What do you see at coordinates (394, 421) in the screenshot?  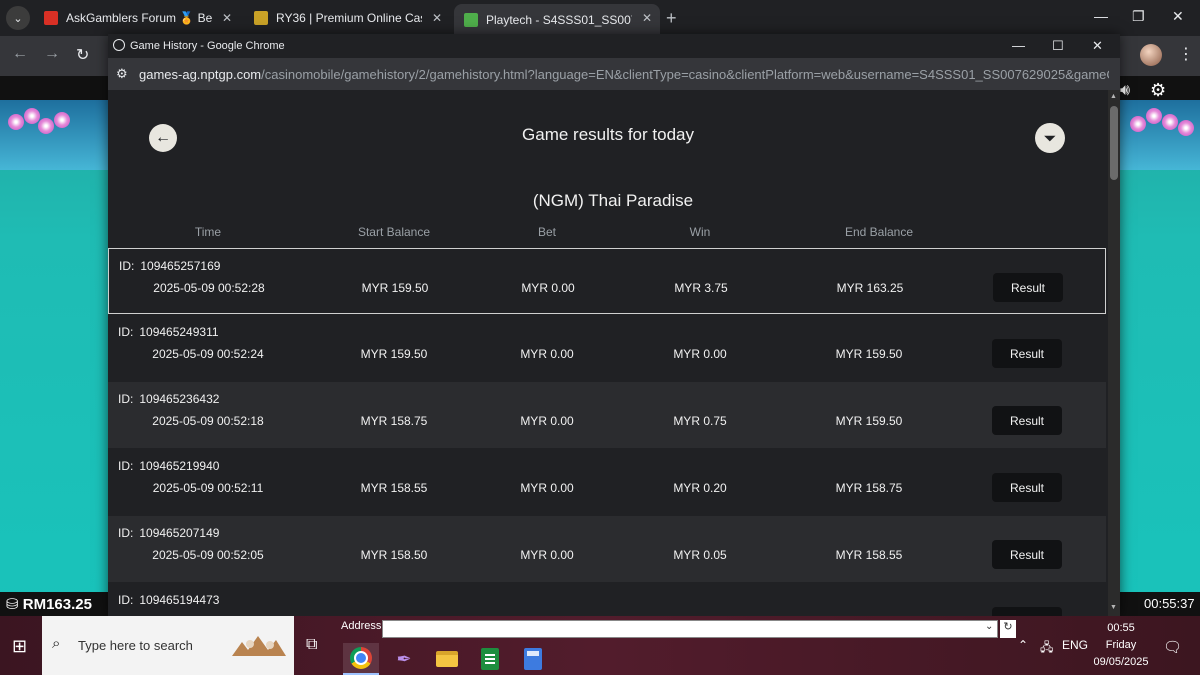 I see `cell-start-balance: MYR 158.75` at bounding box center [394, 421].